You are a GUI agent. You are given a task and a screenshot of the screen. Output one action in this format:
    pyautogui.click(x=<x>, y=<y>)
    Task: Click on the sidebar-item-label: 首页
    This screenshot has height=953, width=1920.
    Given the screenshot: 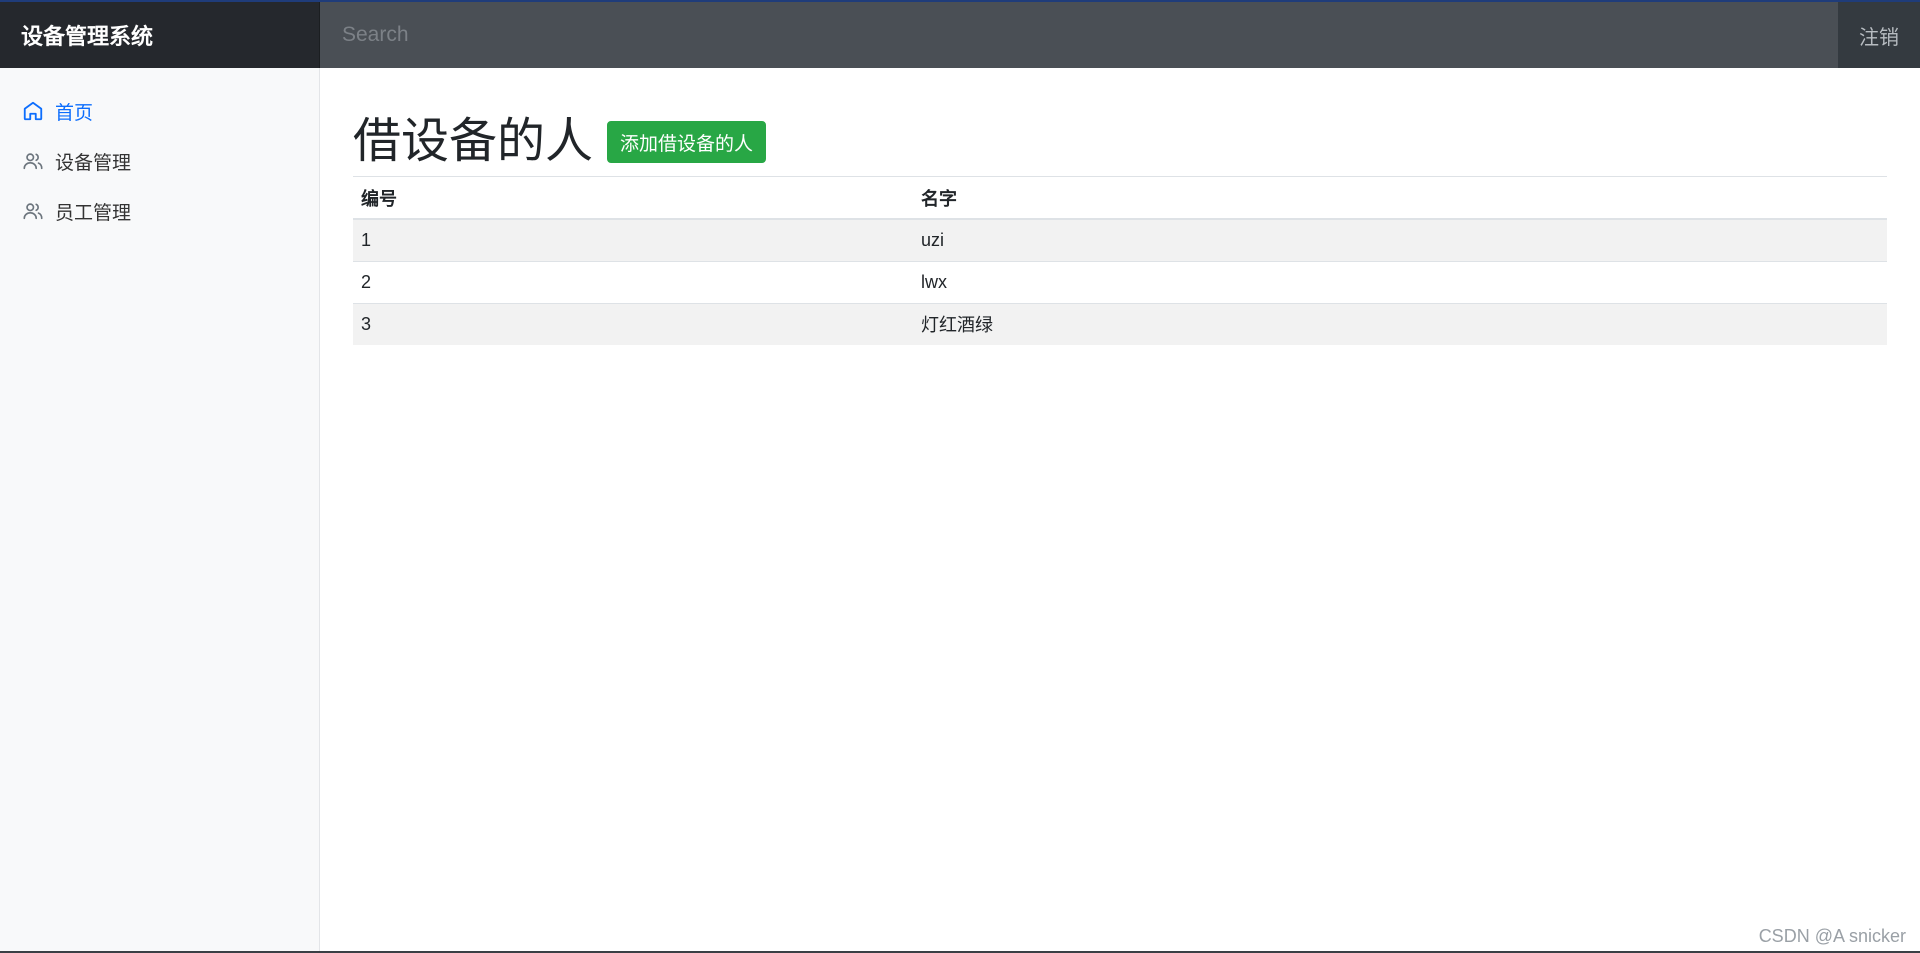 What is the action you would take?
    pyautogui.click(x=74, y=113)
    